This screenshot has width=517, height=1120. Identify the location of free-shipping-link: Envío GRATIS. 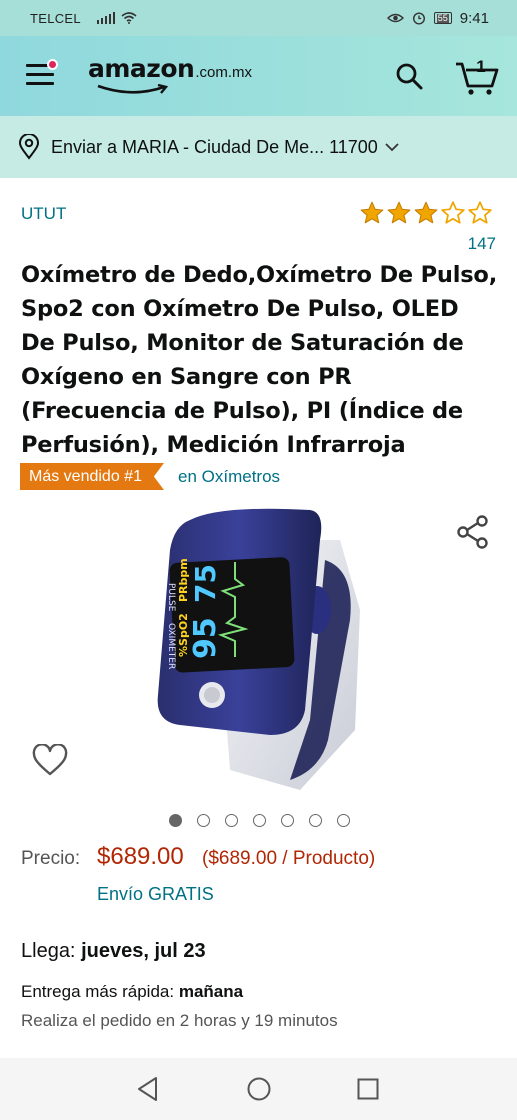
(155, 894).